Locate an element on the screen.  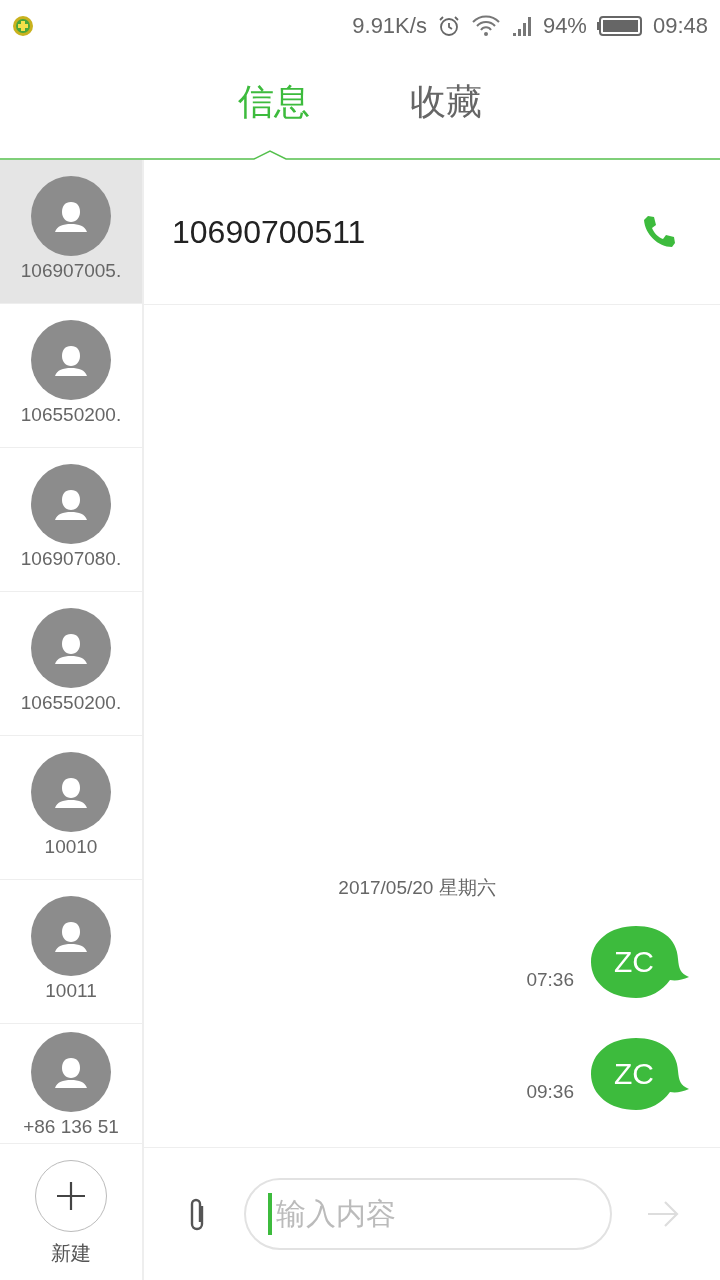
contact-item: +86 136 51 is located at coordinates (71, 1084).